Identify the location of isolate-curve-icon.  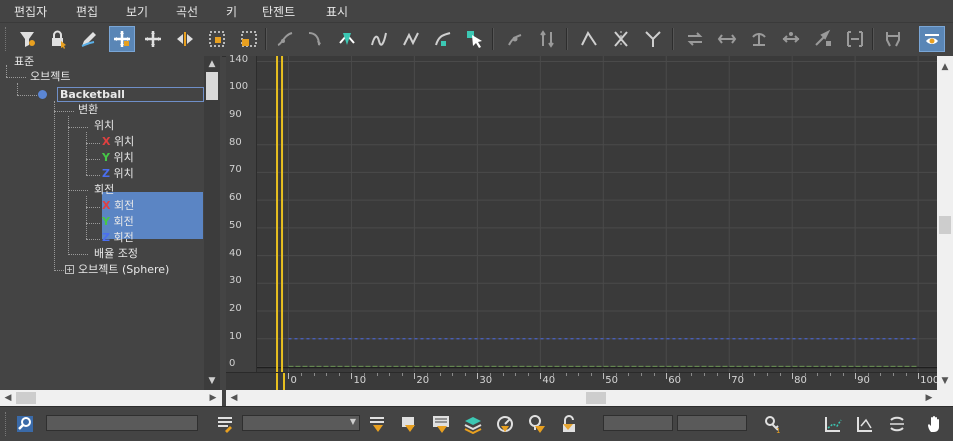
(727, 39).